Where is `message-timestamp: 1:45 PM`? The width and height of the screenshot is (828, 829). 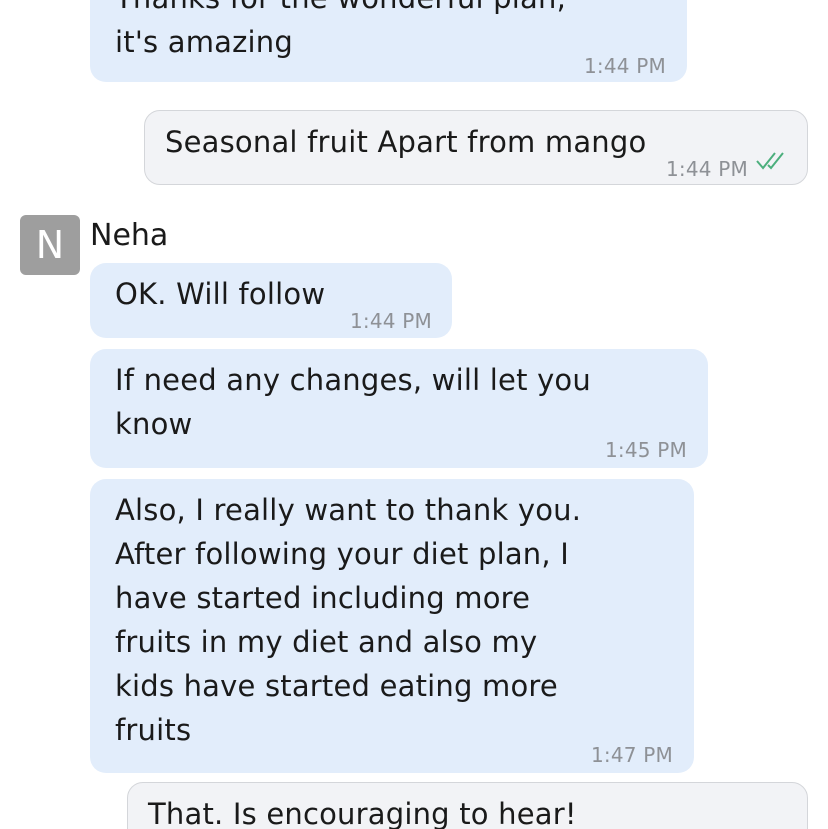 message-timestamp: 1:45 PM is located at coordinates (646, 450).